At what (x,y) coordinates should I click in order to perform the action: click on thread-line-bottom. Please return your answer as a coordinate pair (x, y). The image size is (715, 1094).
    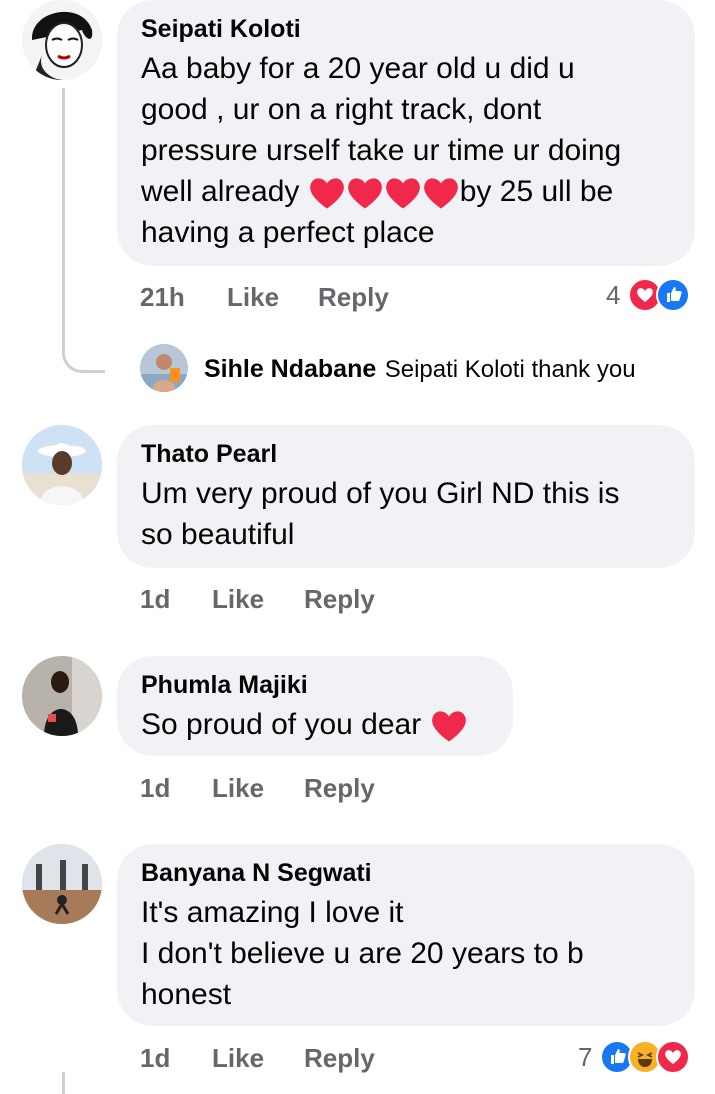
    Looking at the image, I should click on (63, 1083).